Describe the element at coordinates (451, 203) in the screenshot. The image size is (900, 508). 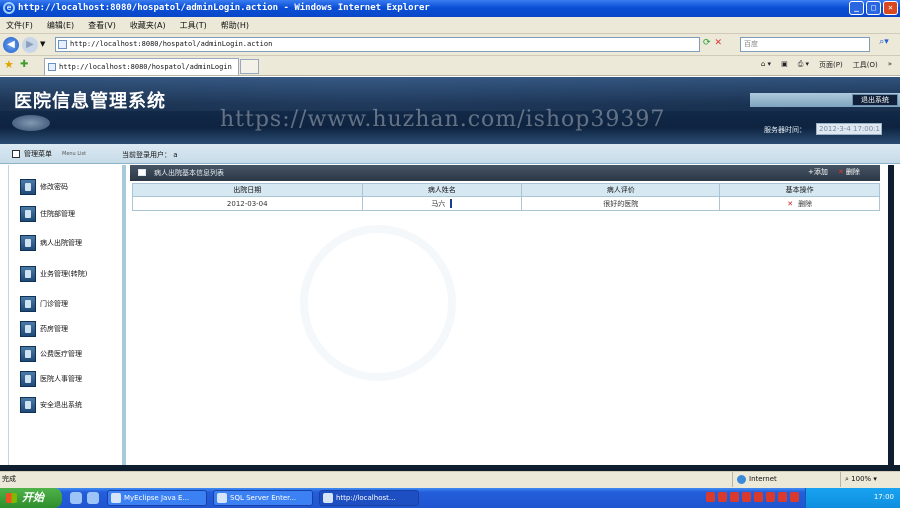
I see `text-cursor` at that location.